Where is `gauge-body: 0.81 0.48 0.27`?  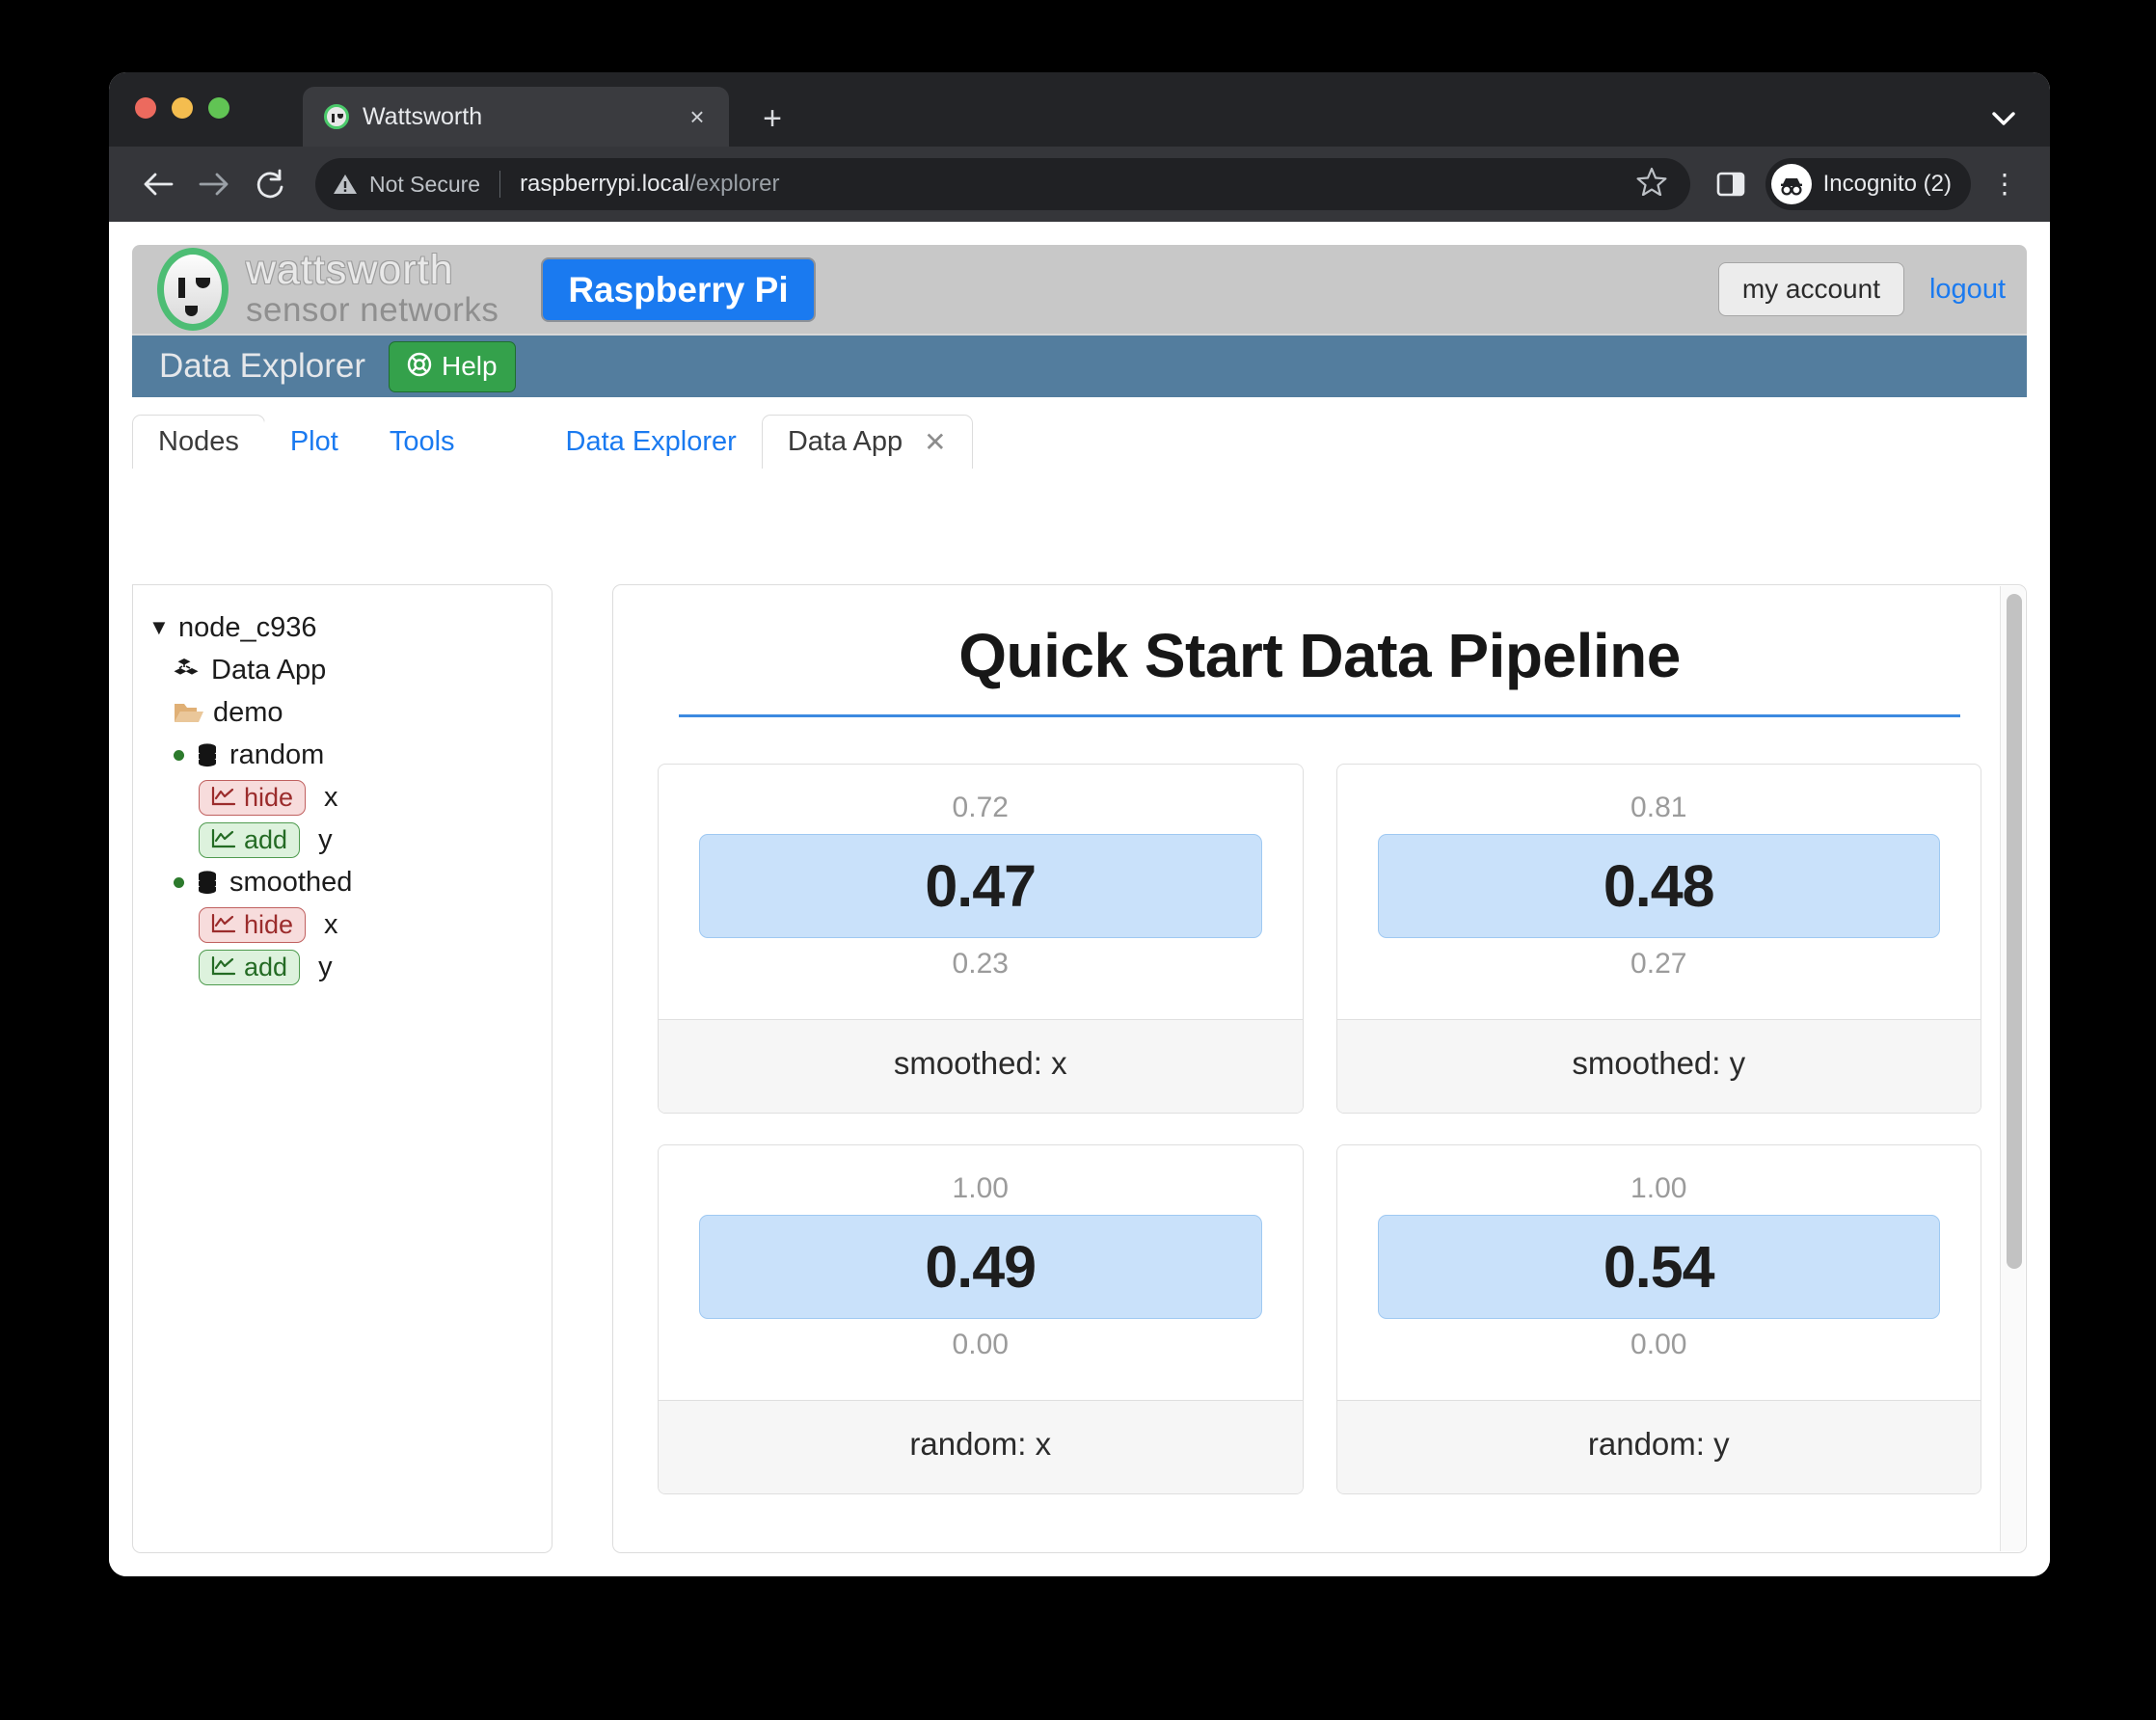
gauge-body: 0.81 0.48 0.27 is located at coordinates (1659, 892).